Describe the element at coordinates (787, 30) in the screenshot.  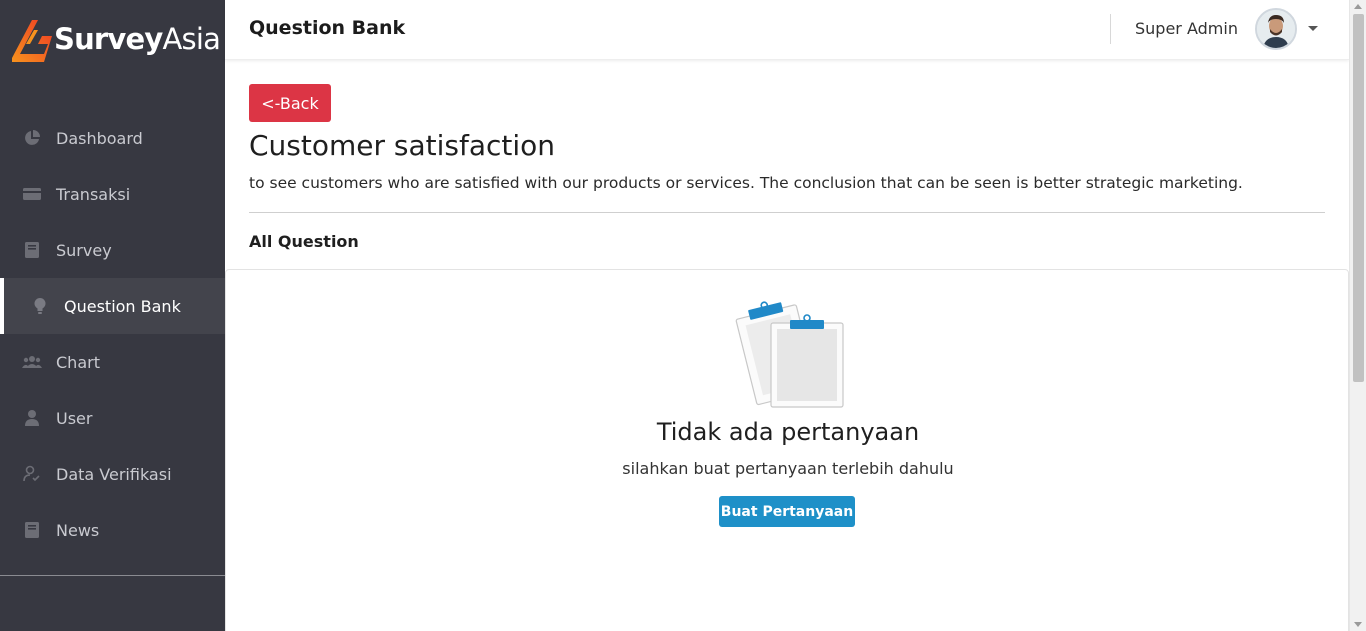
I see `top-header: Question Bank Super Admin` at that location.